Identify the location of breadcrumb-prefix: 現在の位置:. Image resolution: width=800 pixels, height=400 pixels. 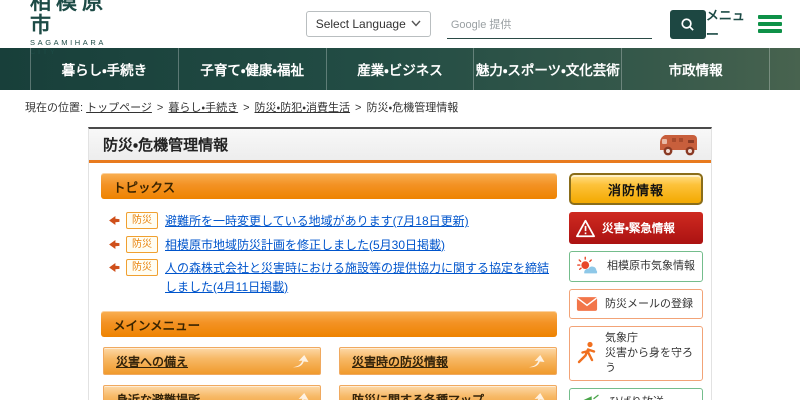
(54, 108).